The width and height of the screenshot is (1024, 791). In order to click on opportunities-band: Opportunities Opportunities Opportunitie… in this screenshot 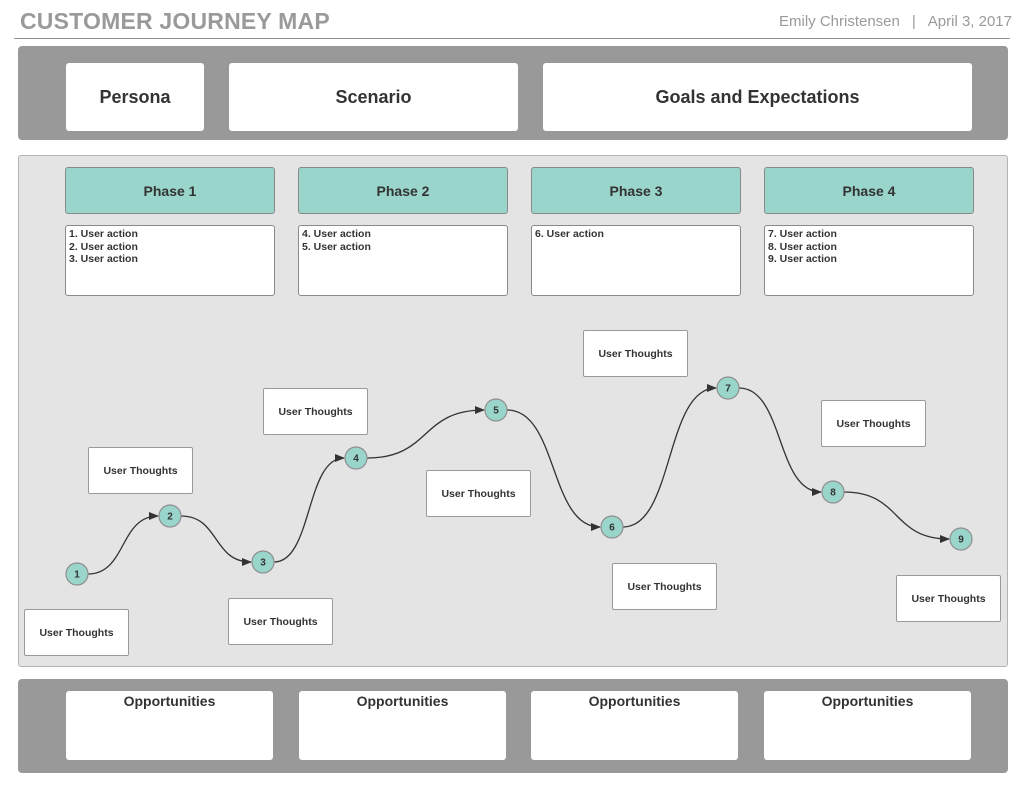, I will do `click(513, 726)`.